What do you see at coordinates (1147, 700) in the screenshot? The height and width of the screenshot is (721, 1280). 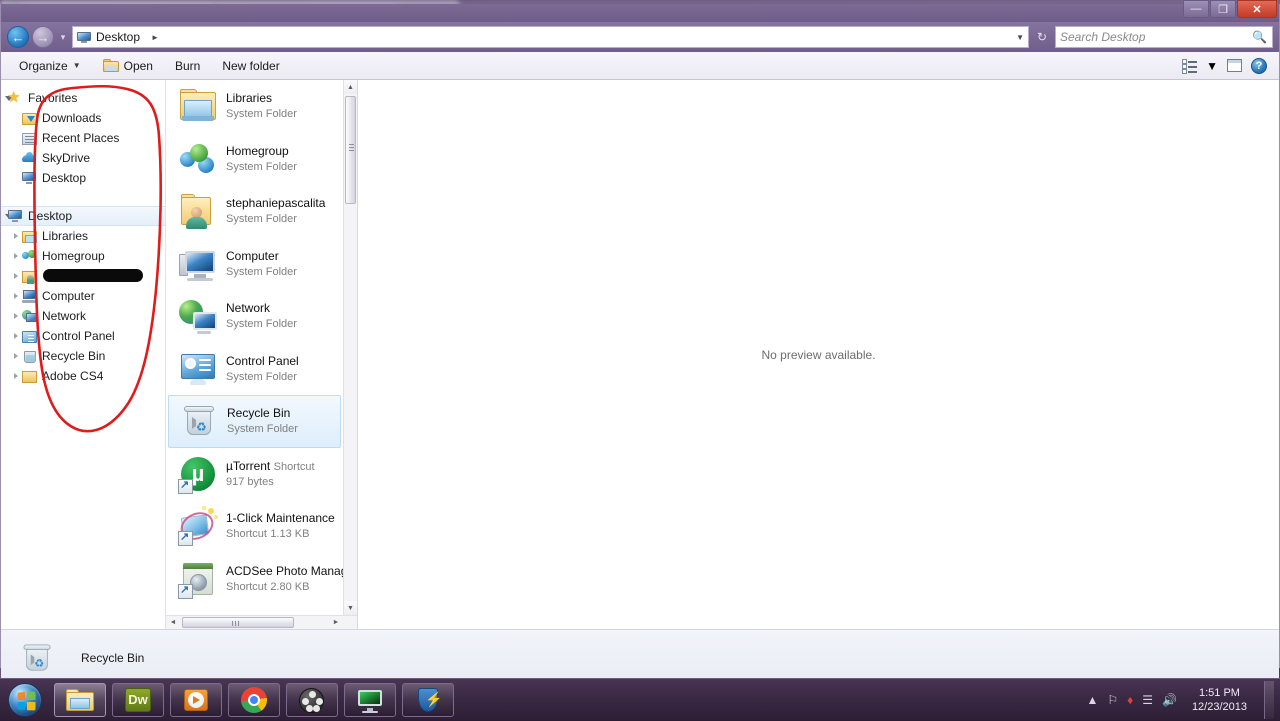 I see `network-signal-icon: ☰` at bounding box center [1147, 700].